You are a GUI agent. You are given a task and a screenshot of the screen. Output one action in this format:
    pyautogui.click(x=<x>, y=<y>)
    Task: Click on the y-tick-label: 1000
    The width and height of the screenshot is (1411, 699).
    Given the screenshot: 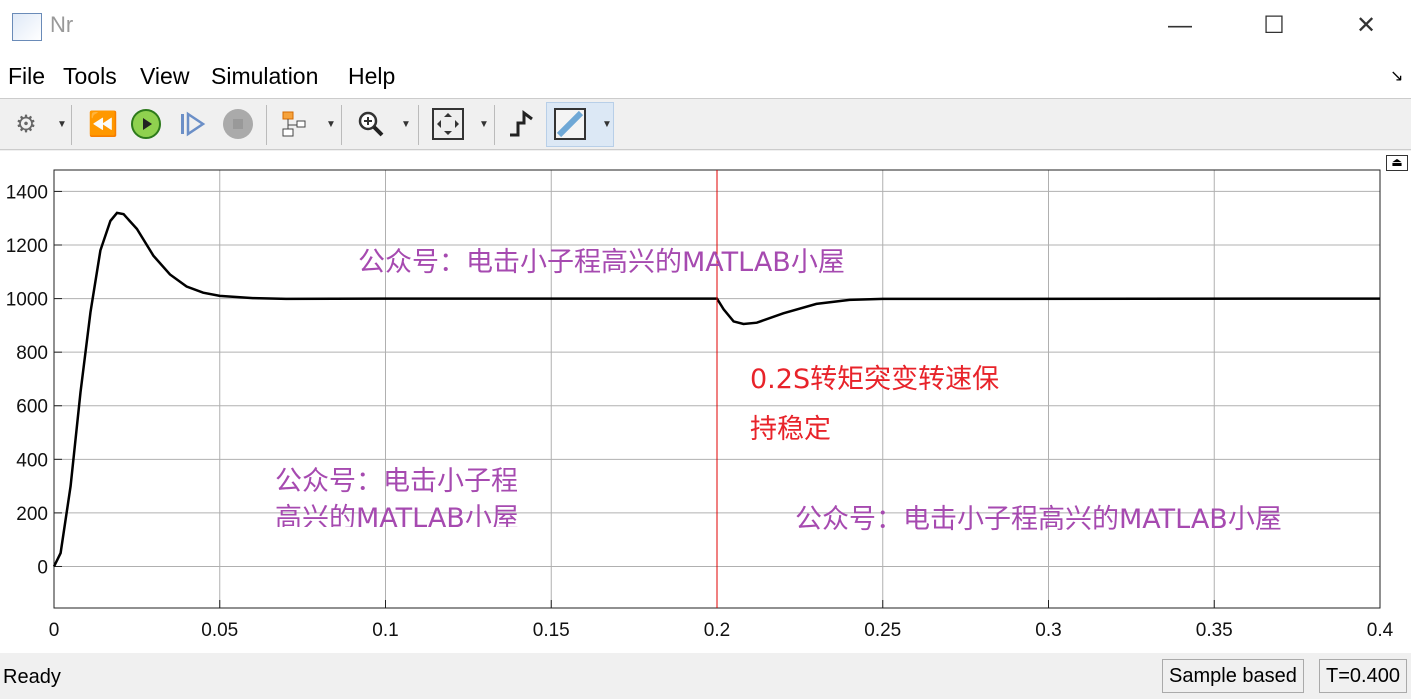 What is the action you would take?
    pyautogui.click(x=27, y=300)
    